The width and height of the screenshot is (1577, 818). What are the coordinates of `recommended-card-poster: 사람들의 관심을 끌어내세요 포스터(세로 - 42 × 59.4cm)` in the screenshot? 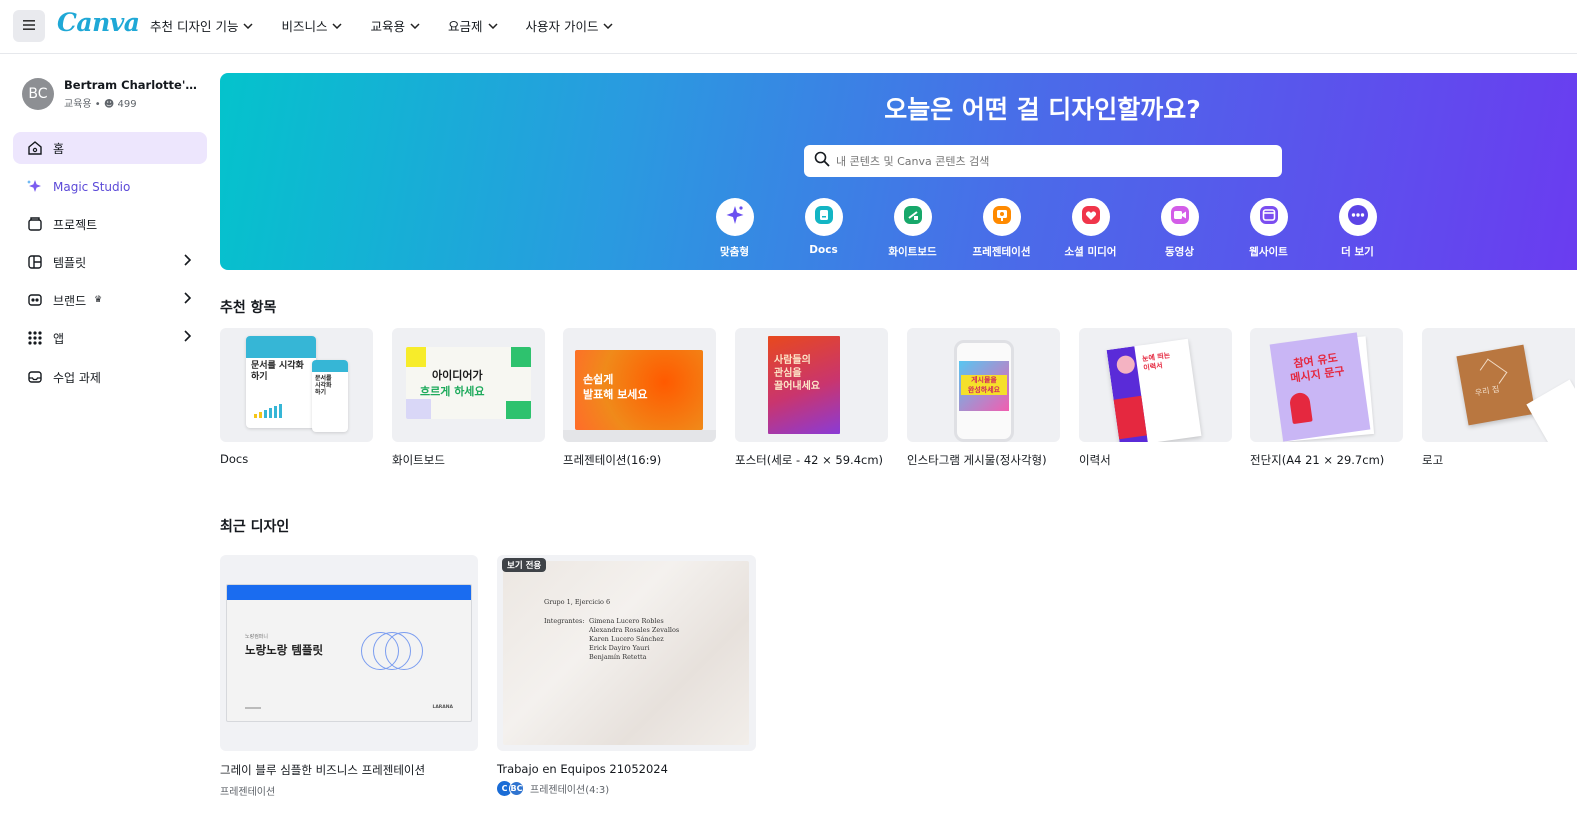 It's located at (811, 398).